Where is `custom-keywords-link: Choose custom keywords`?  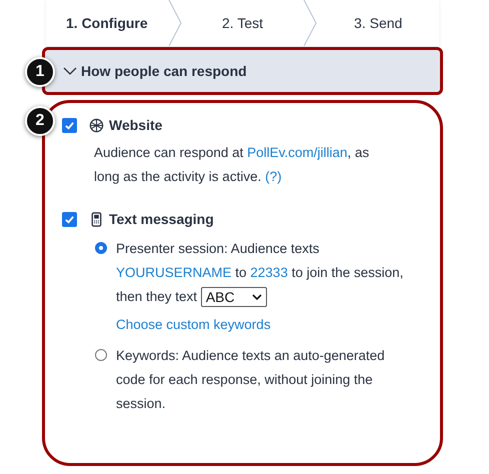
custom-keywords-link: Choose custom keywords is located at coordinates (193, 324).